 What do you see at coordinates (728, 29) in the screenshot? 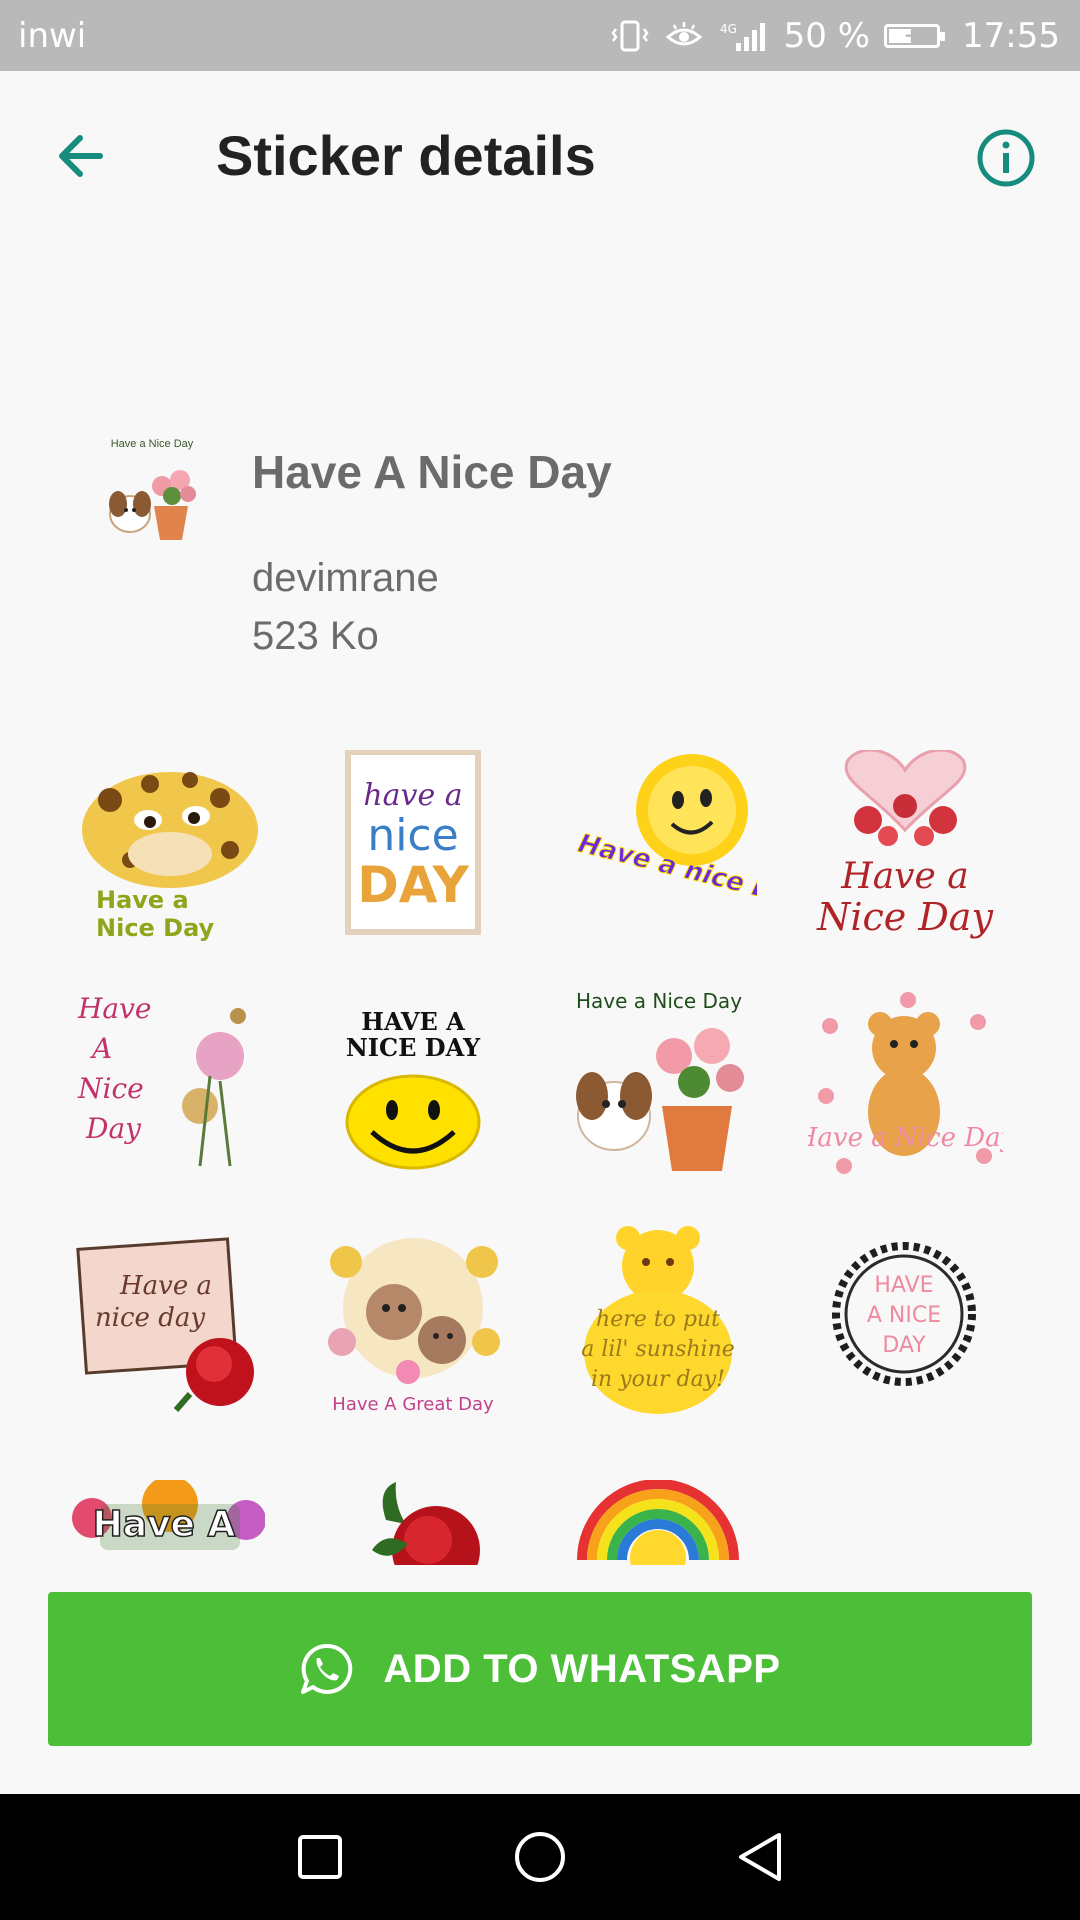
I see `network-type: 4G` at bounding box center [728, 29].